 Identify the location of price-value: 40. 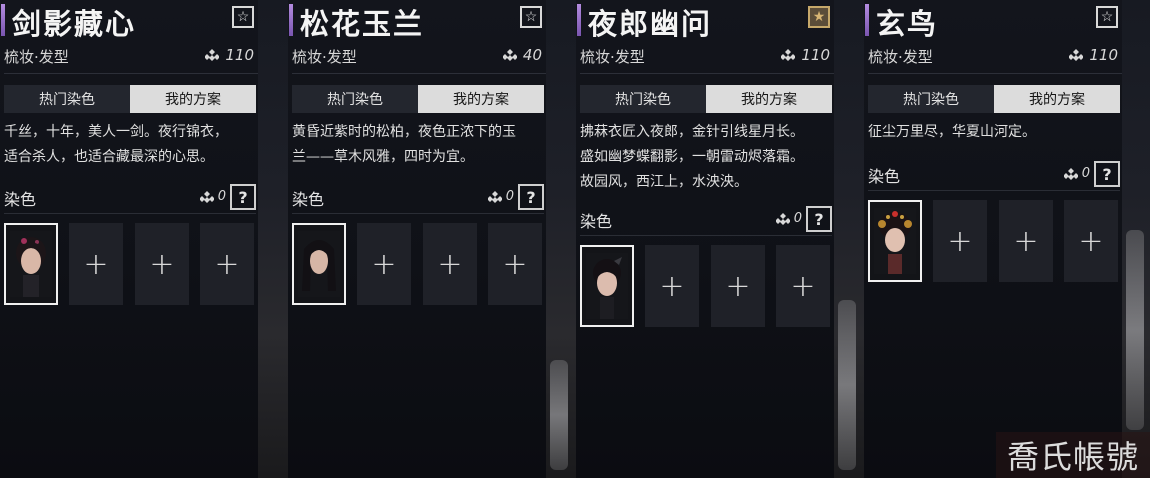
(532, 55).